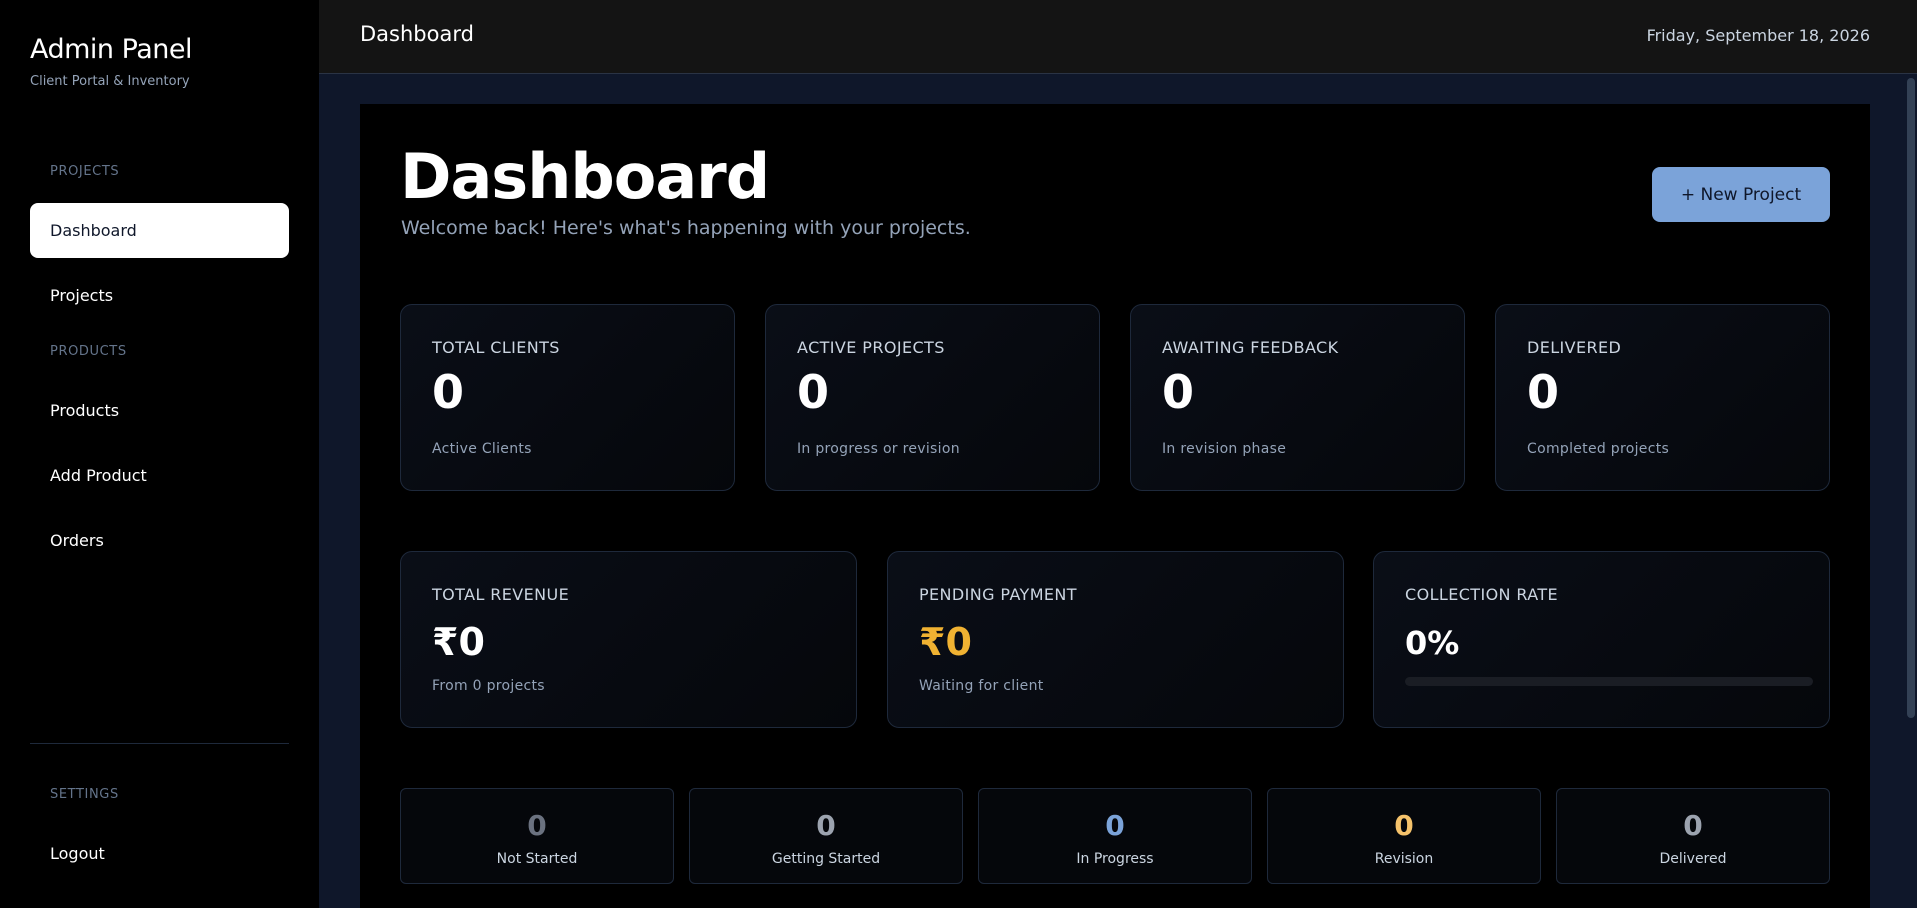 The width and height of the screenshot is (1917, 908). I want to click on pending-label: PENDING PAYMENT, so click(998, 594).